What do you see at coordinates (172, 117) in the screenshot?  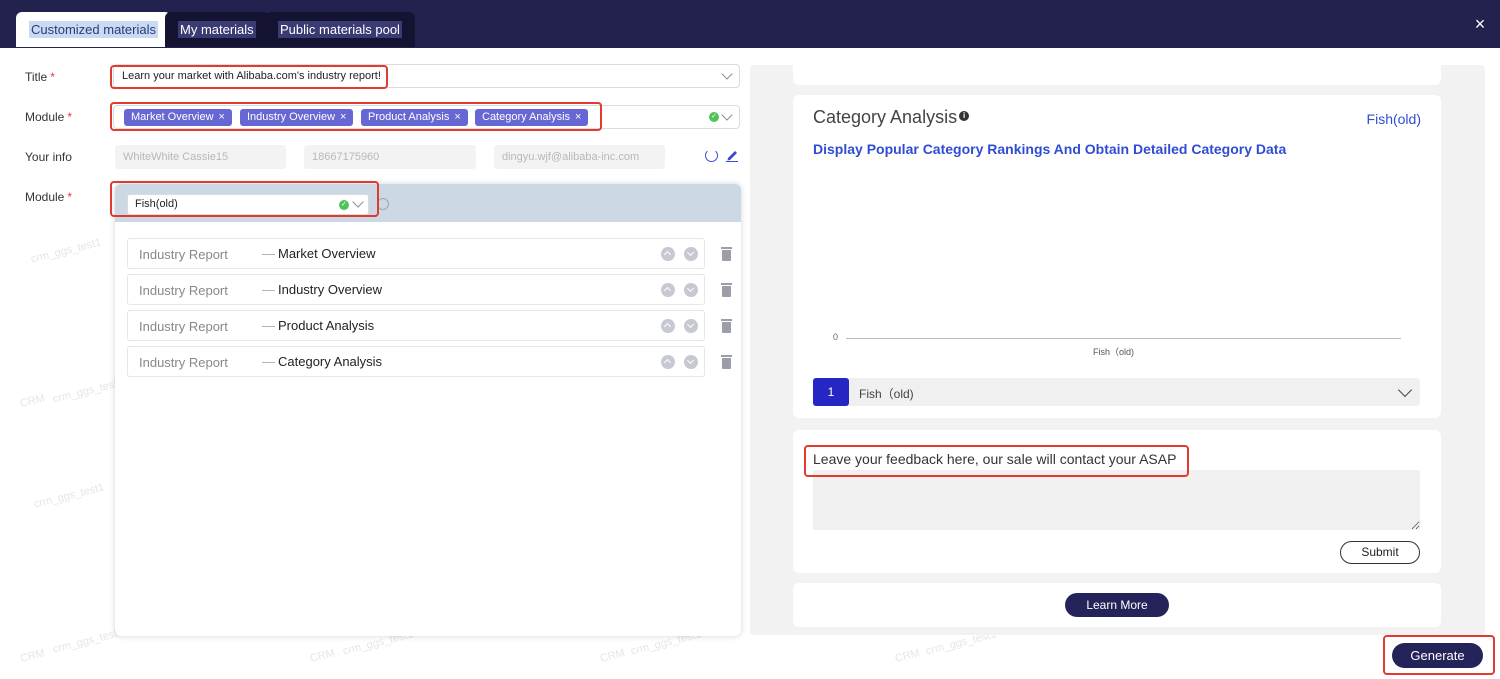 I see `tag-label: Market Overview` at bounding box center [172, 117].